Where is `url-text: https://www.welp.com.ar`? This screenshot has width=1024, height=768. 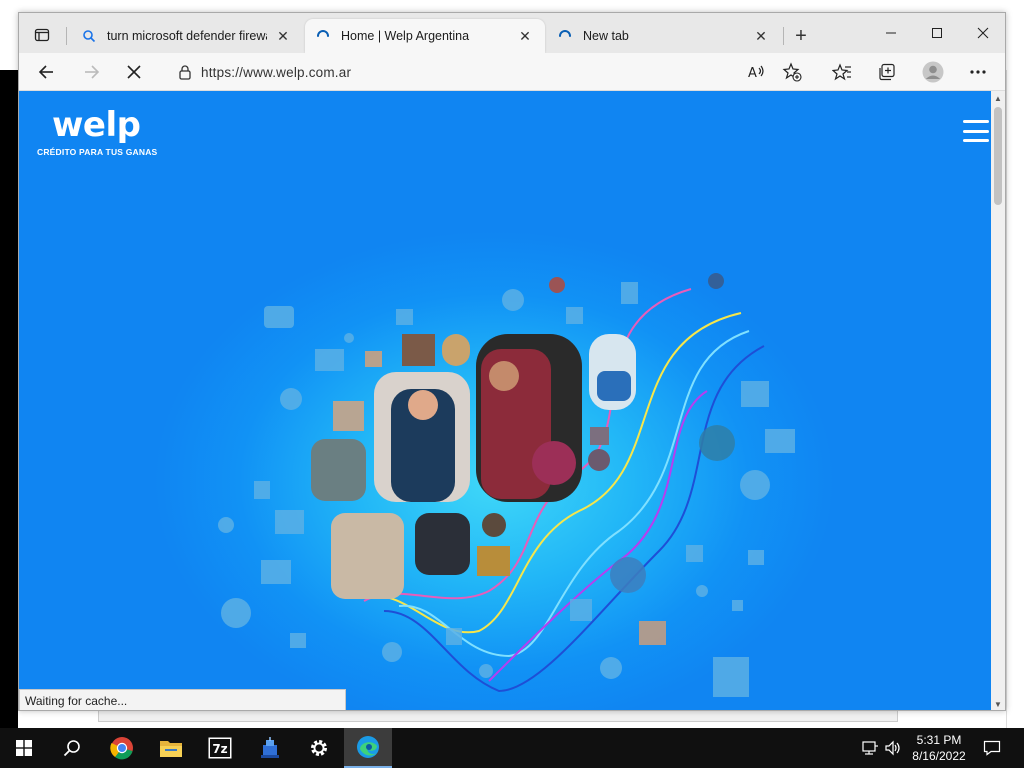
url-text: https://www.welp.com.ar is located at coordinates (276, 72).